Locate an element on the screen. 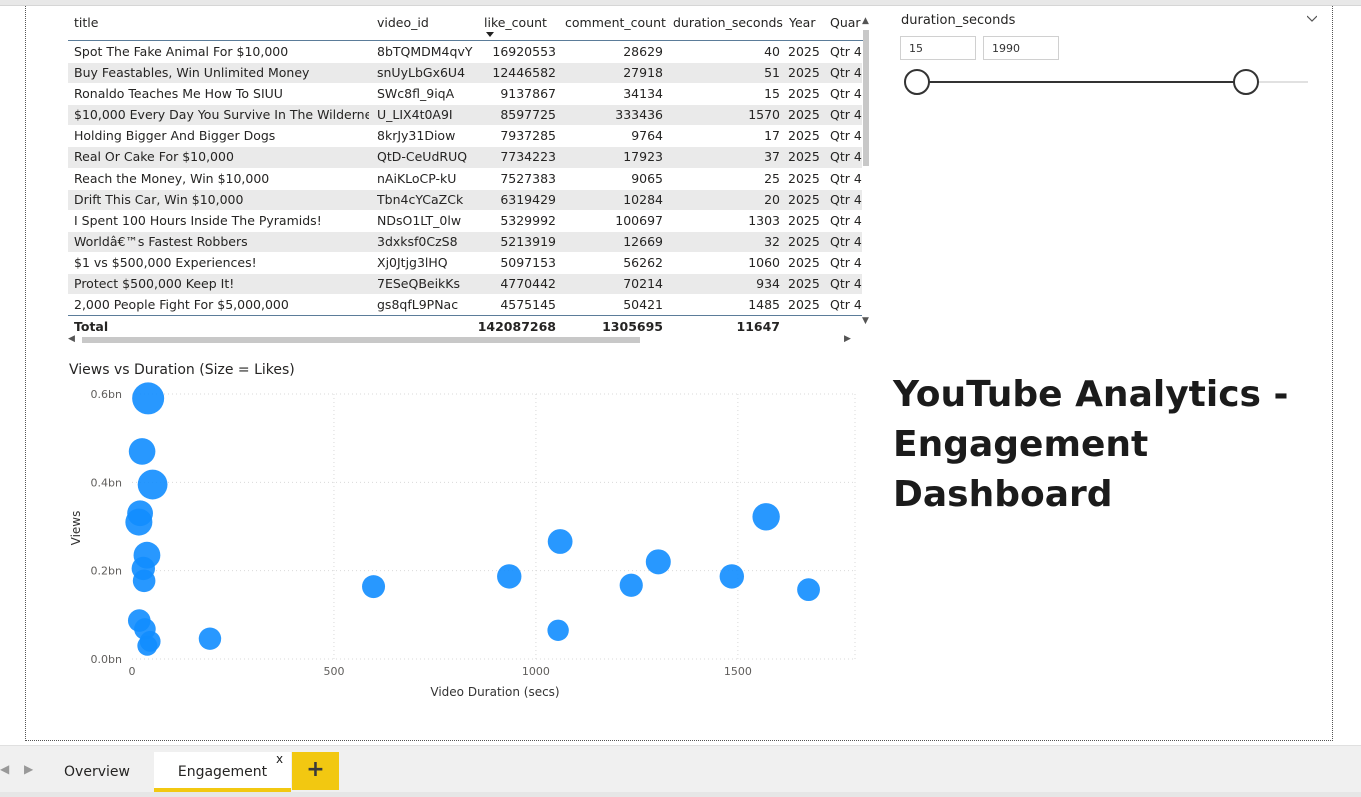  x-axis-label: Video Duration (secs) is located at coordinates (494, 692).